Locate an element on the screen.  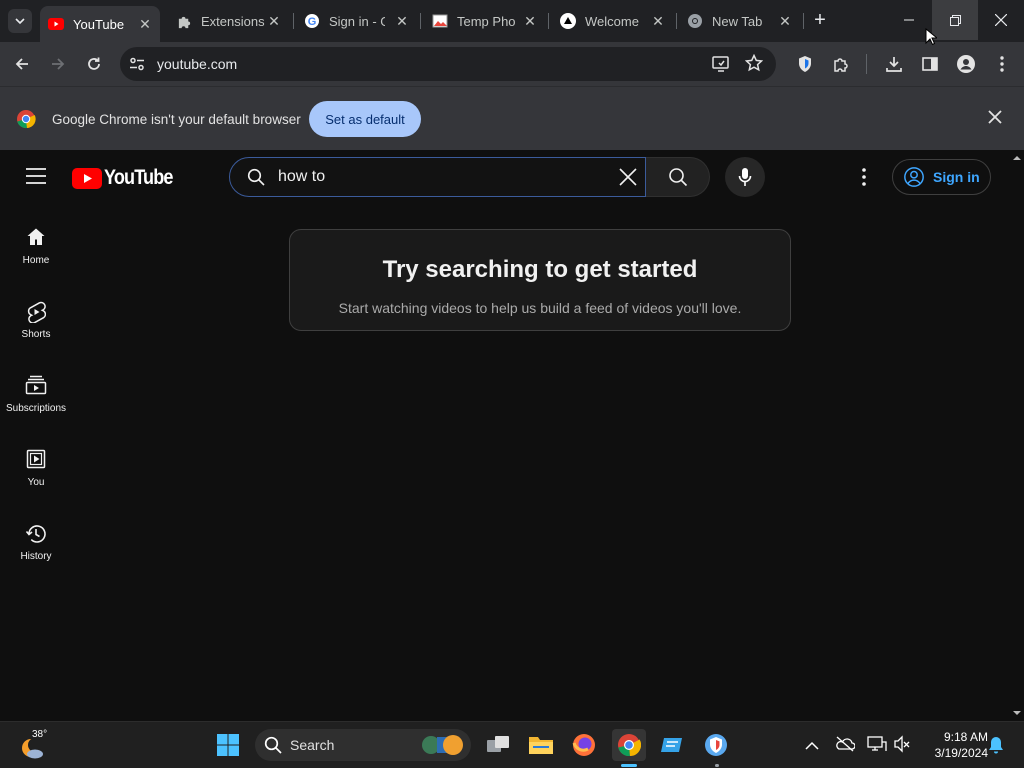
system-clock: 9:18 AM 3/19/2024 is located at coordinates (953, 745).